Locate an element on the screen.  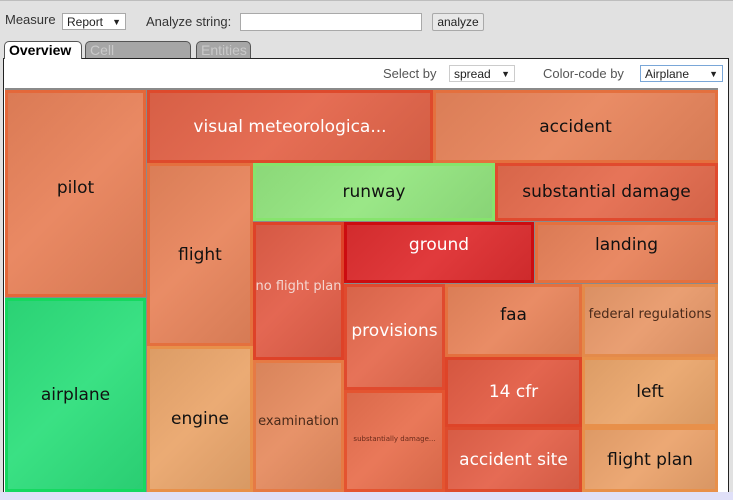
treemap-tile-label: provisions is located at coordinates (394, 331).